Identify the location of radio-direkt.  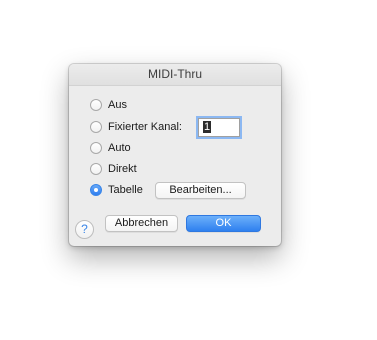
(96, 169).